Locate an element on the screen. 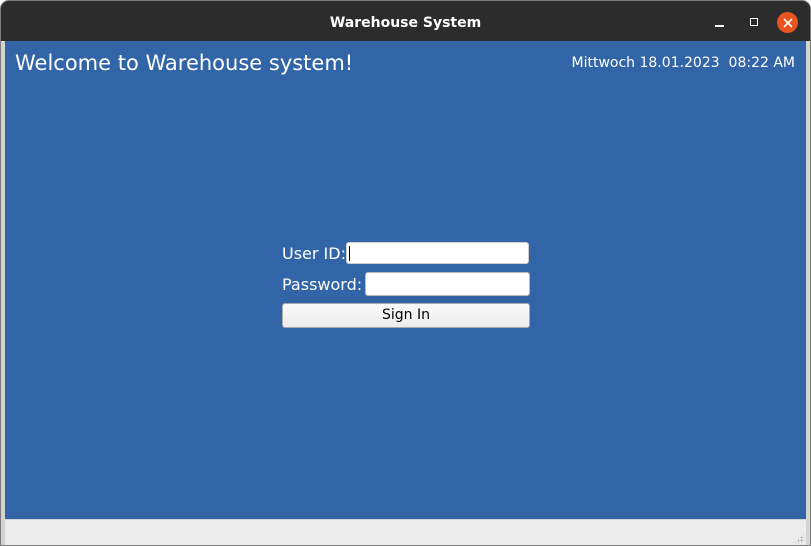 The height and width of the screenshot is (546, 811). minimize-icon is located at coordinates (719, 26).